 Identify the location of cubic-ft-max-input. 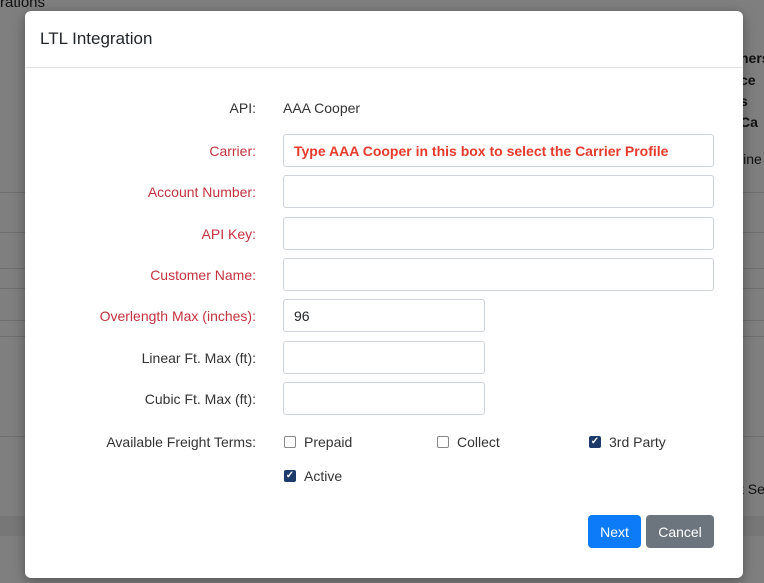
(384, 398).